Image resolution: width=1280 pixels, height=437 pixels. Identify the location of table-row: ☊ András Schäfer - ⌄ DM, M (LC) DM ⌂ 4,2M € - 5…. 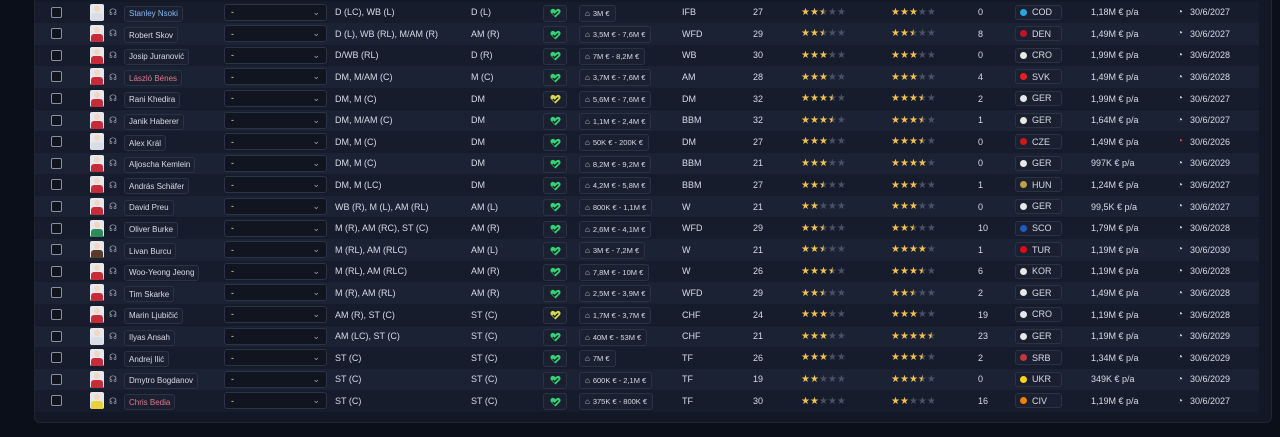
(647, 185).